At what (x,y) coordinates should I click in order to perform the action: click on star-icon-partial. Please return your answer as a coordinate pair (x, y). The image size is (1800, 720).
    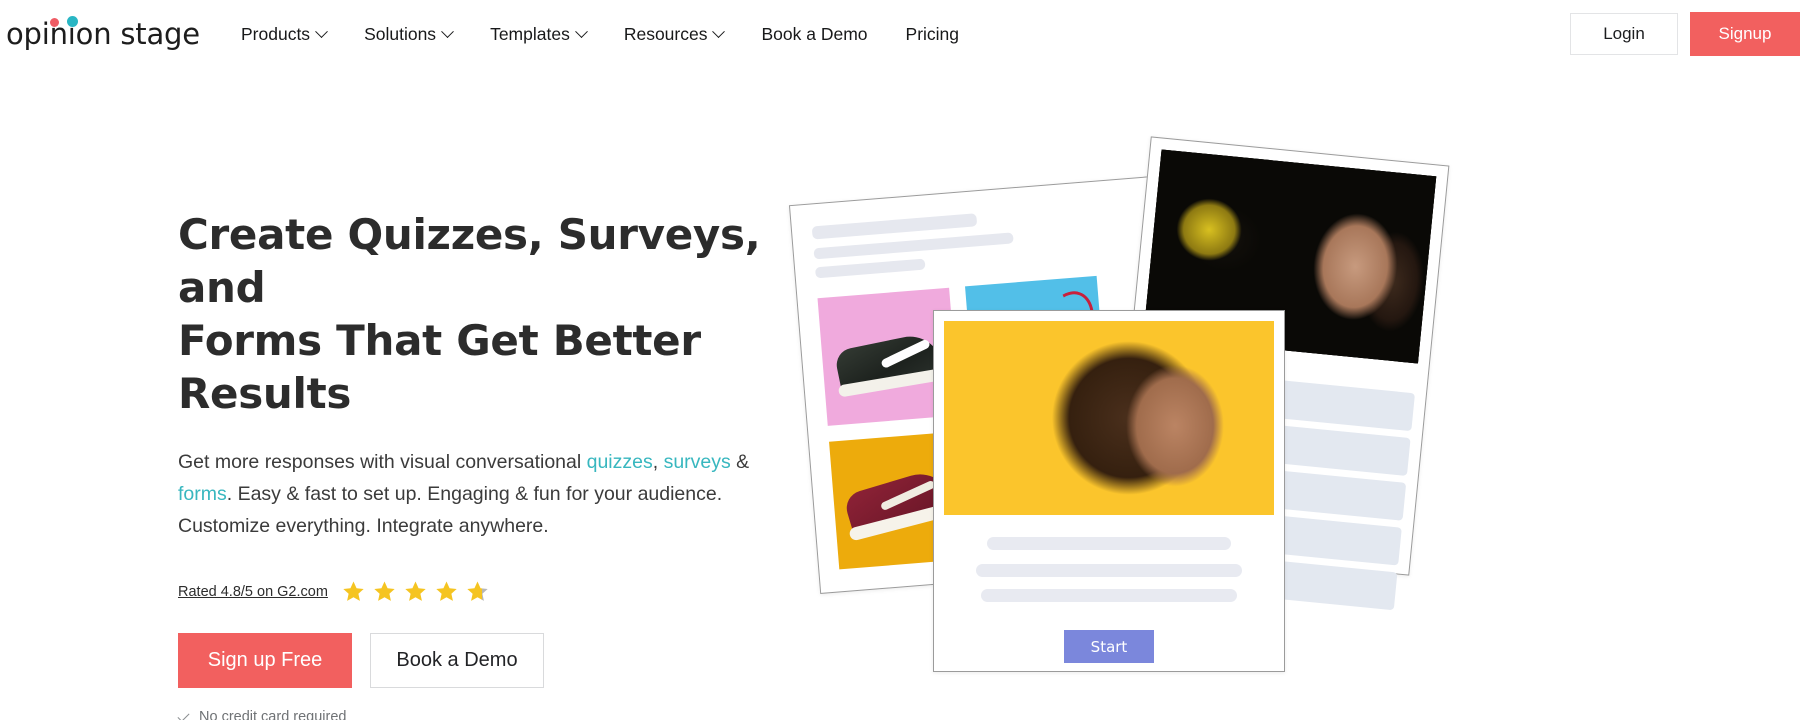
    Looking at the image, I should click on (477, 591).